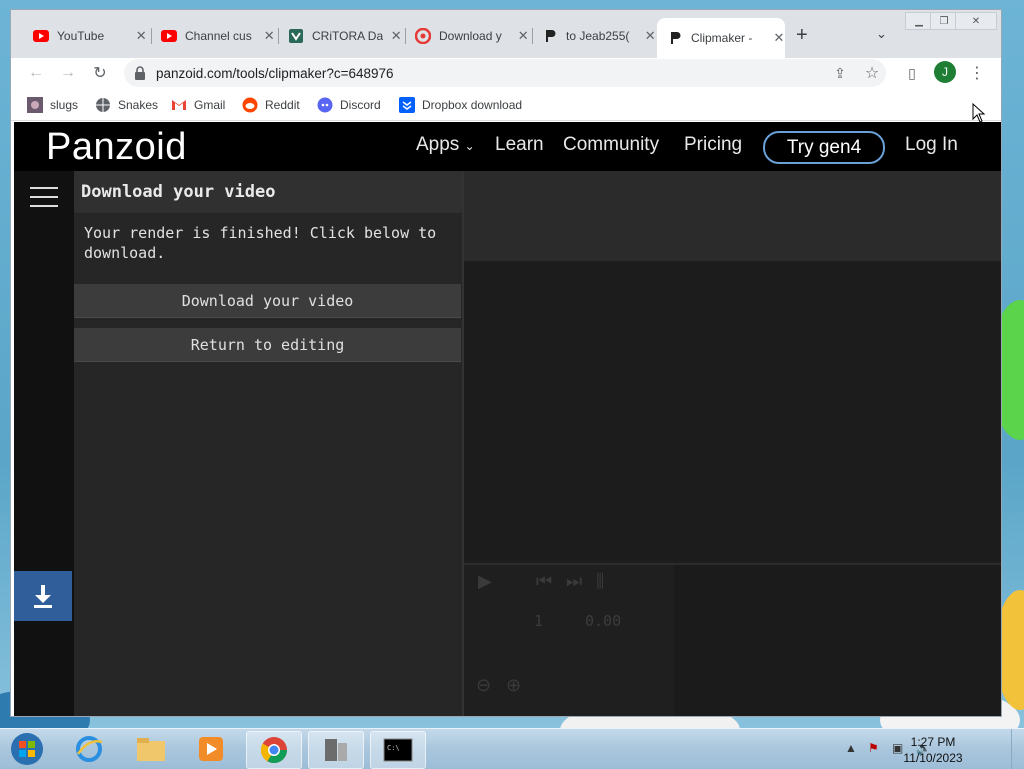 The width and height of the screenshot is (1024, 769). I want to click on tab-jeab: to Jeab255( ✕, so click(594, 36).